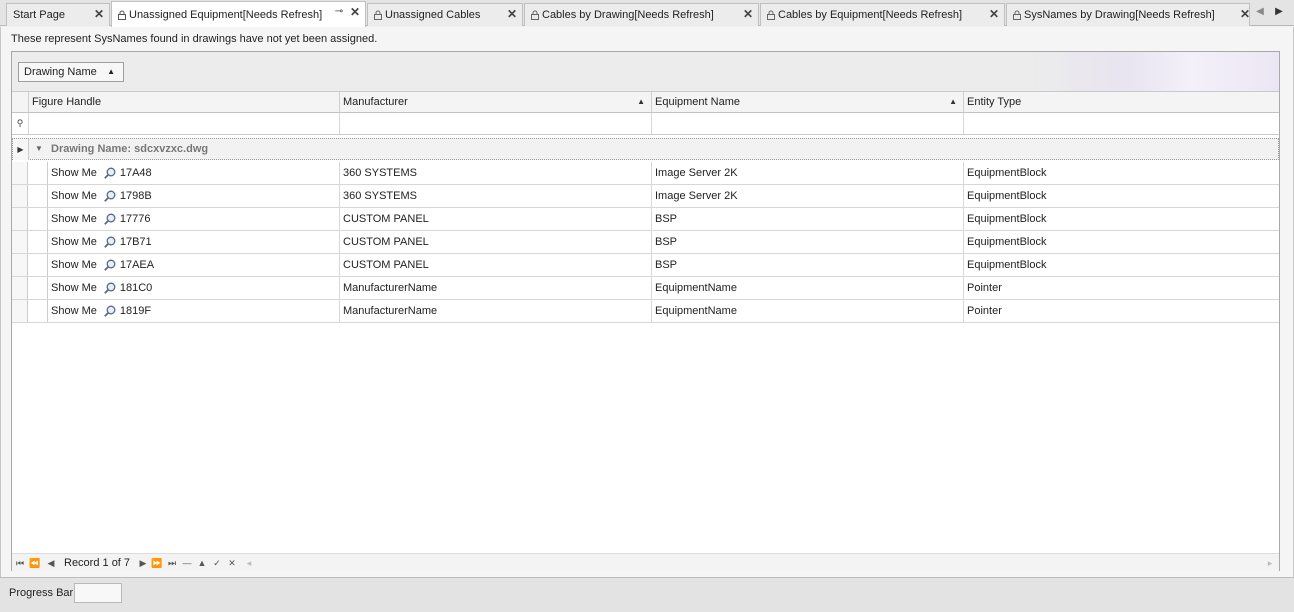 This screenshot has height=612, width=1294. What do you see at coordinates (194, 173) in the screenshot?
I see `cell-figure-handle: Show Me 17A48` at bounding box center [194, 173].